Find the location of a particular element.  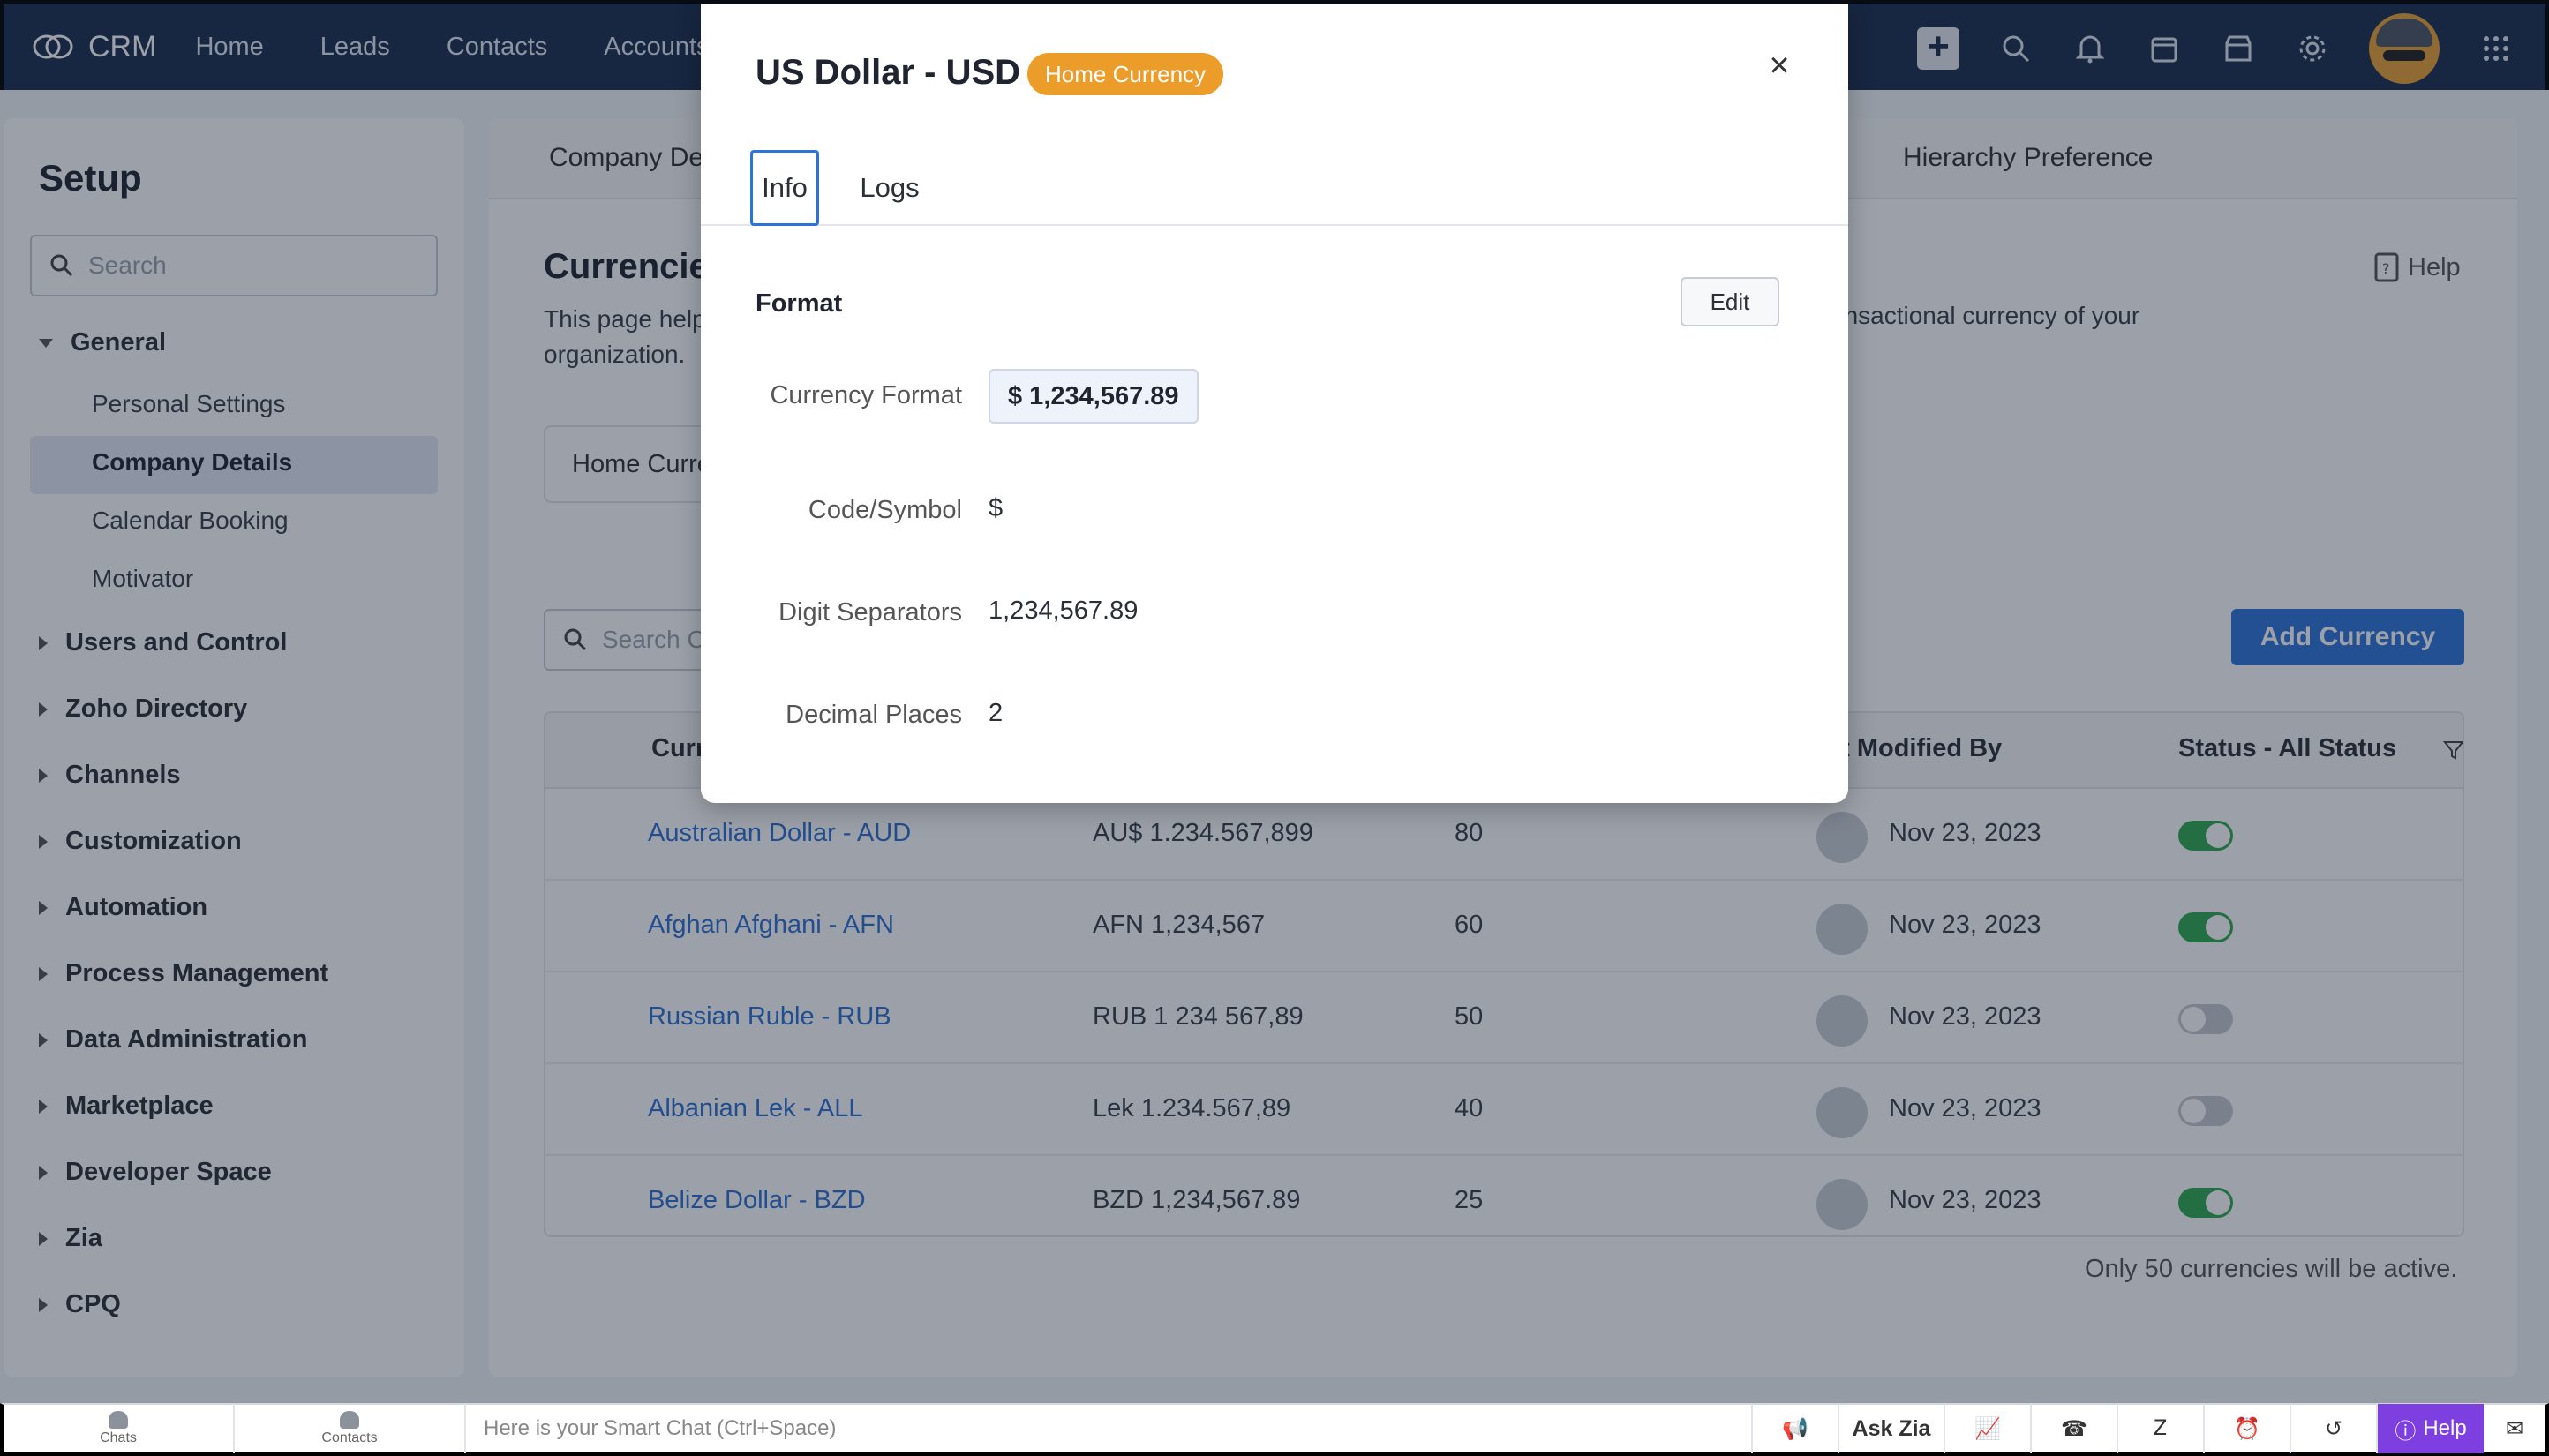

tab-info: Info is located at coordinates (784, 188).